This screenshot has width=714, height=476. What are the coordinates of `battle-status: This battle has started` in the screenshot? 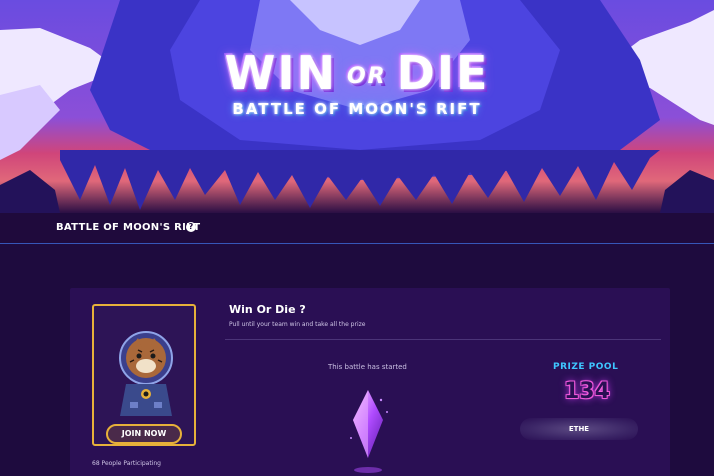 It's located at (367, 367).